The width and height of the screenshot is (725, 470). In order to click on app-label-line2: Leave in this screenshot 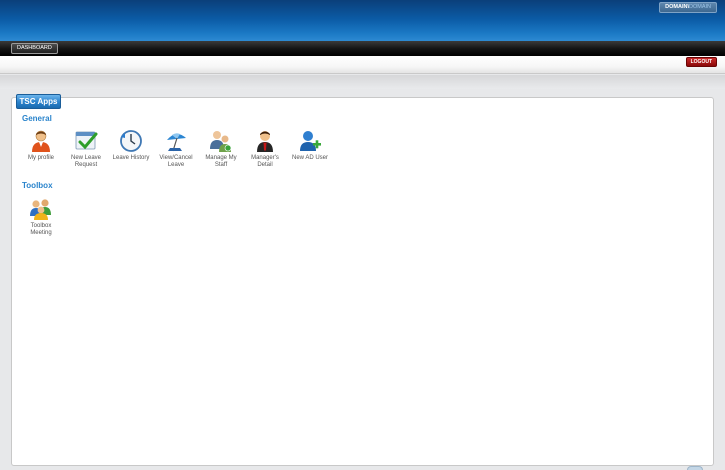, I will do `click(176, 164)`.